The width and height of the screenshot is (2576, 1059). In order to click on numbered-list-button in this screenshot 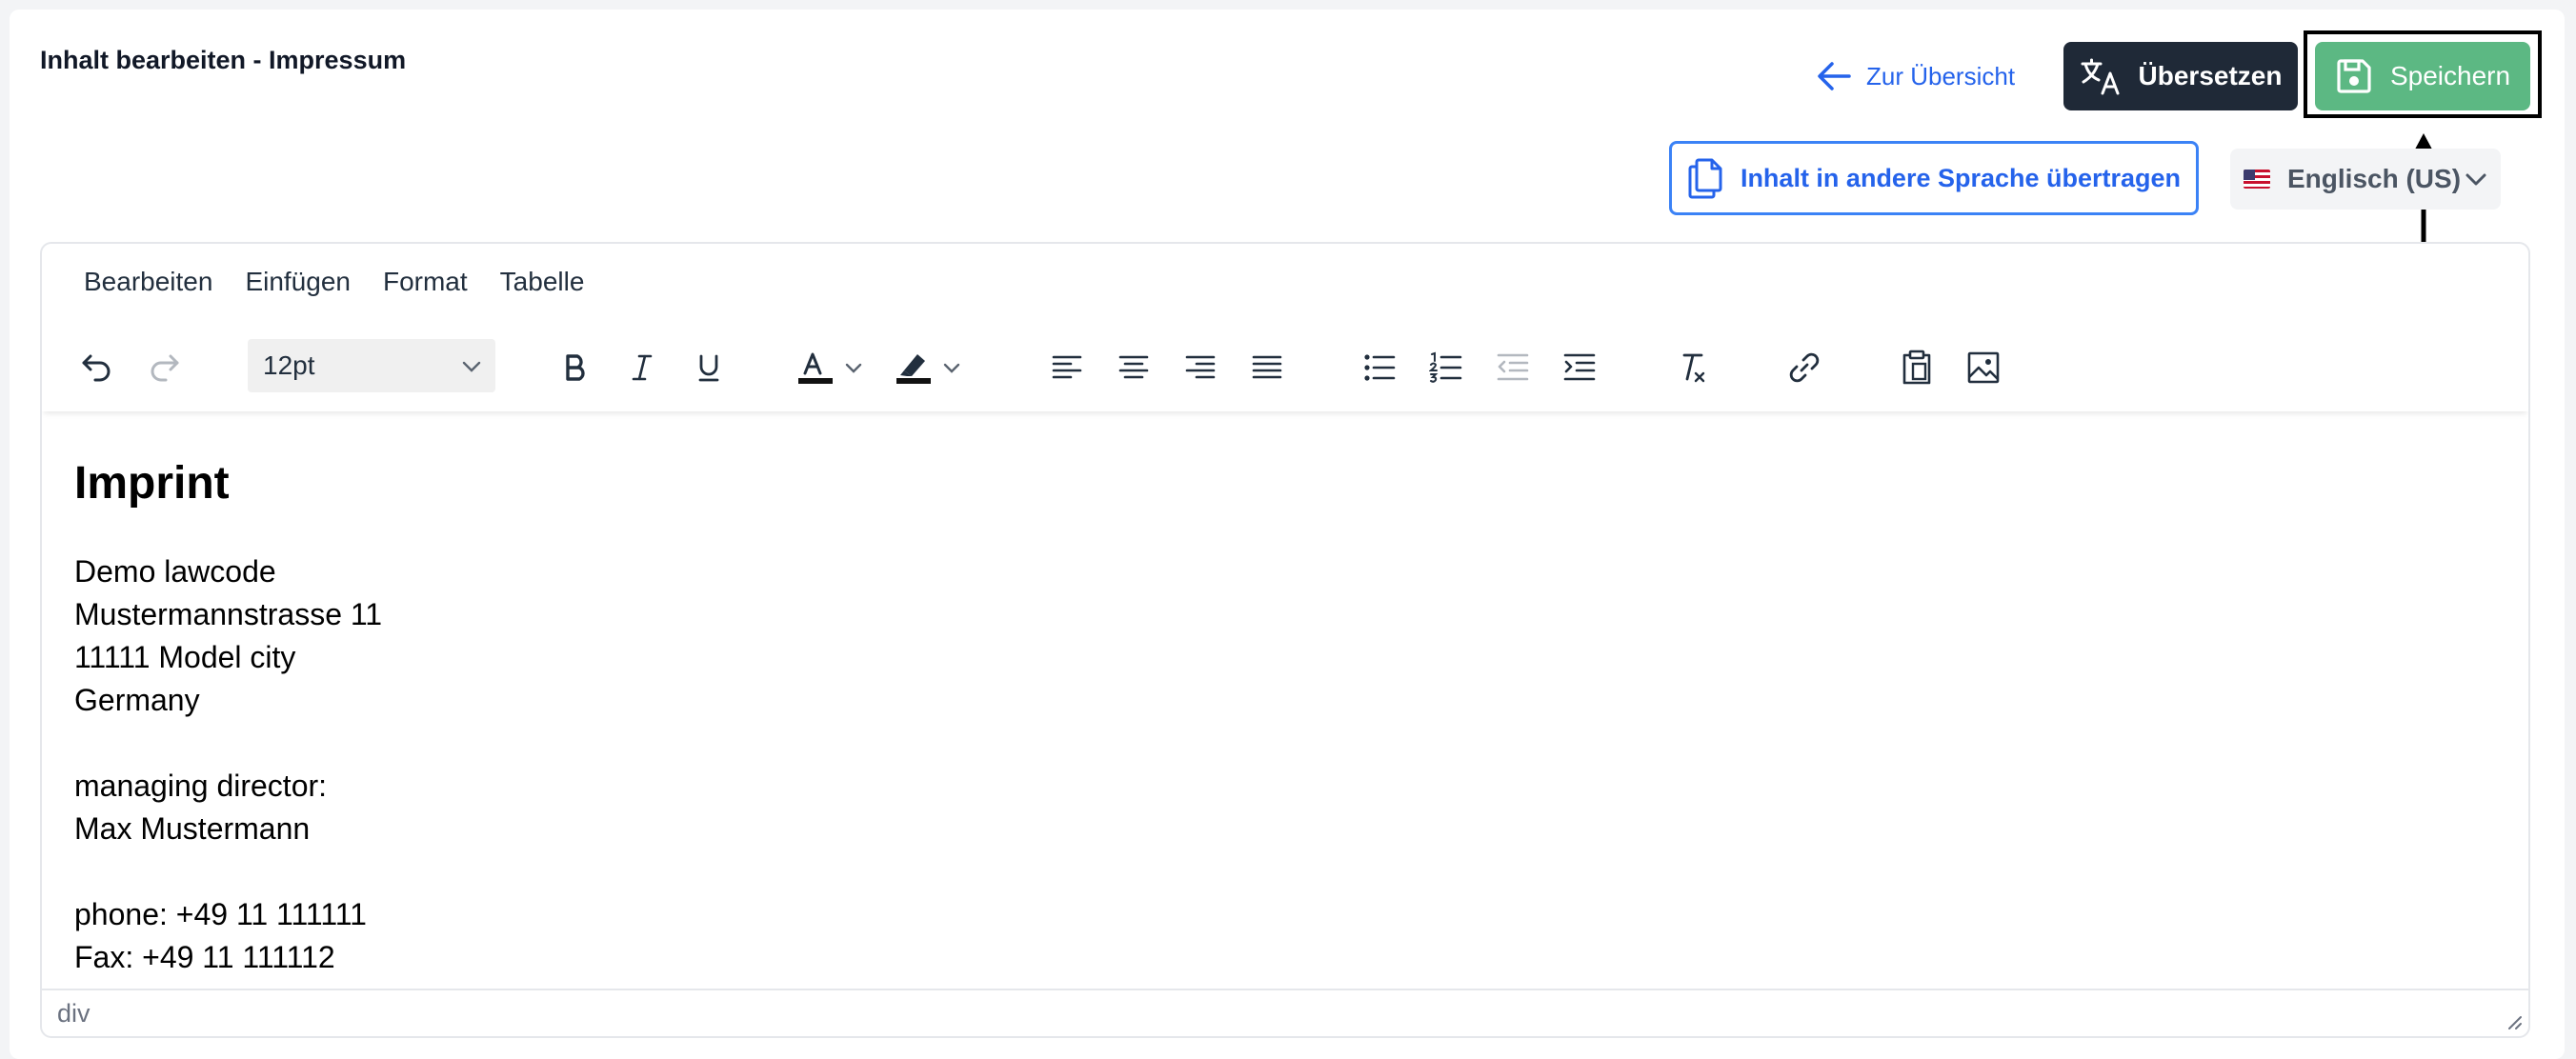, I will do `click(1446, 367)`.